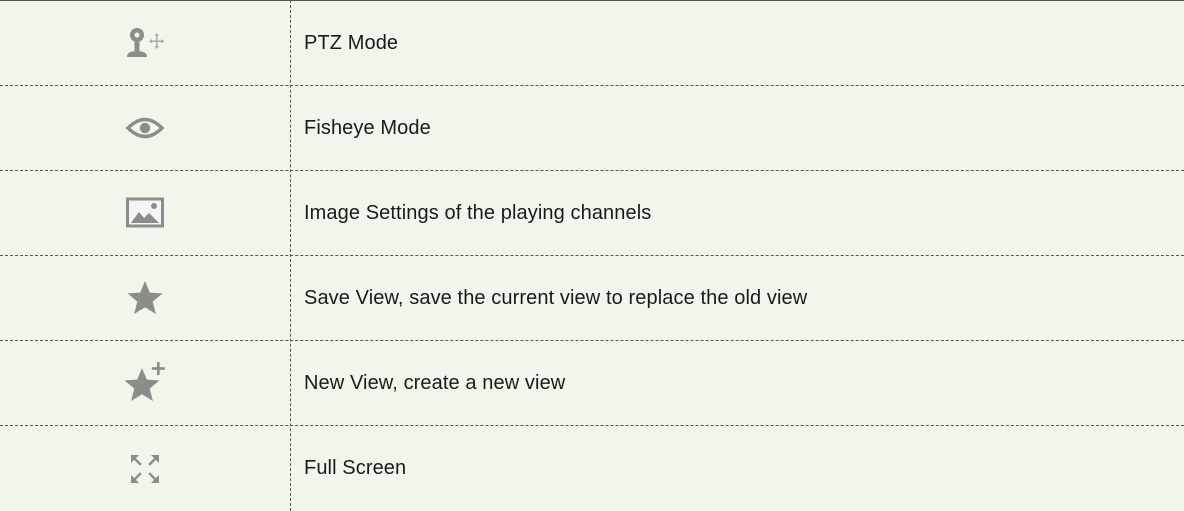 This screenshot has height=511, width=1184. I want to click on star-icon, so click(145, 298).